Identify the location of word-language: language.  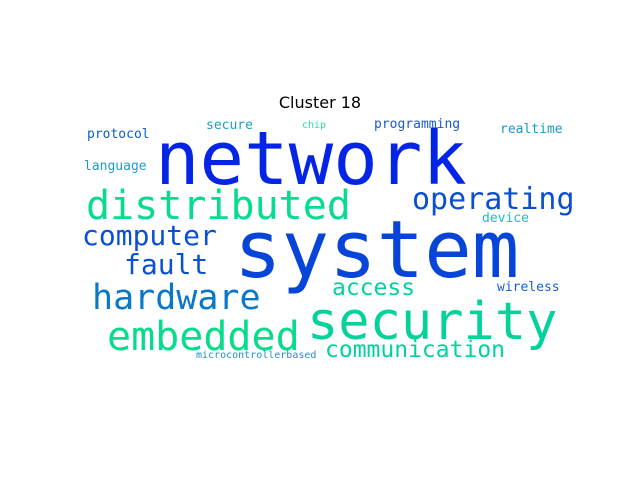
(115, 166).